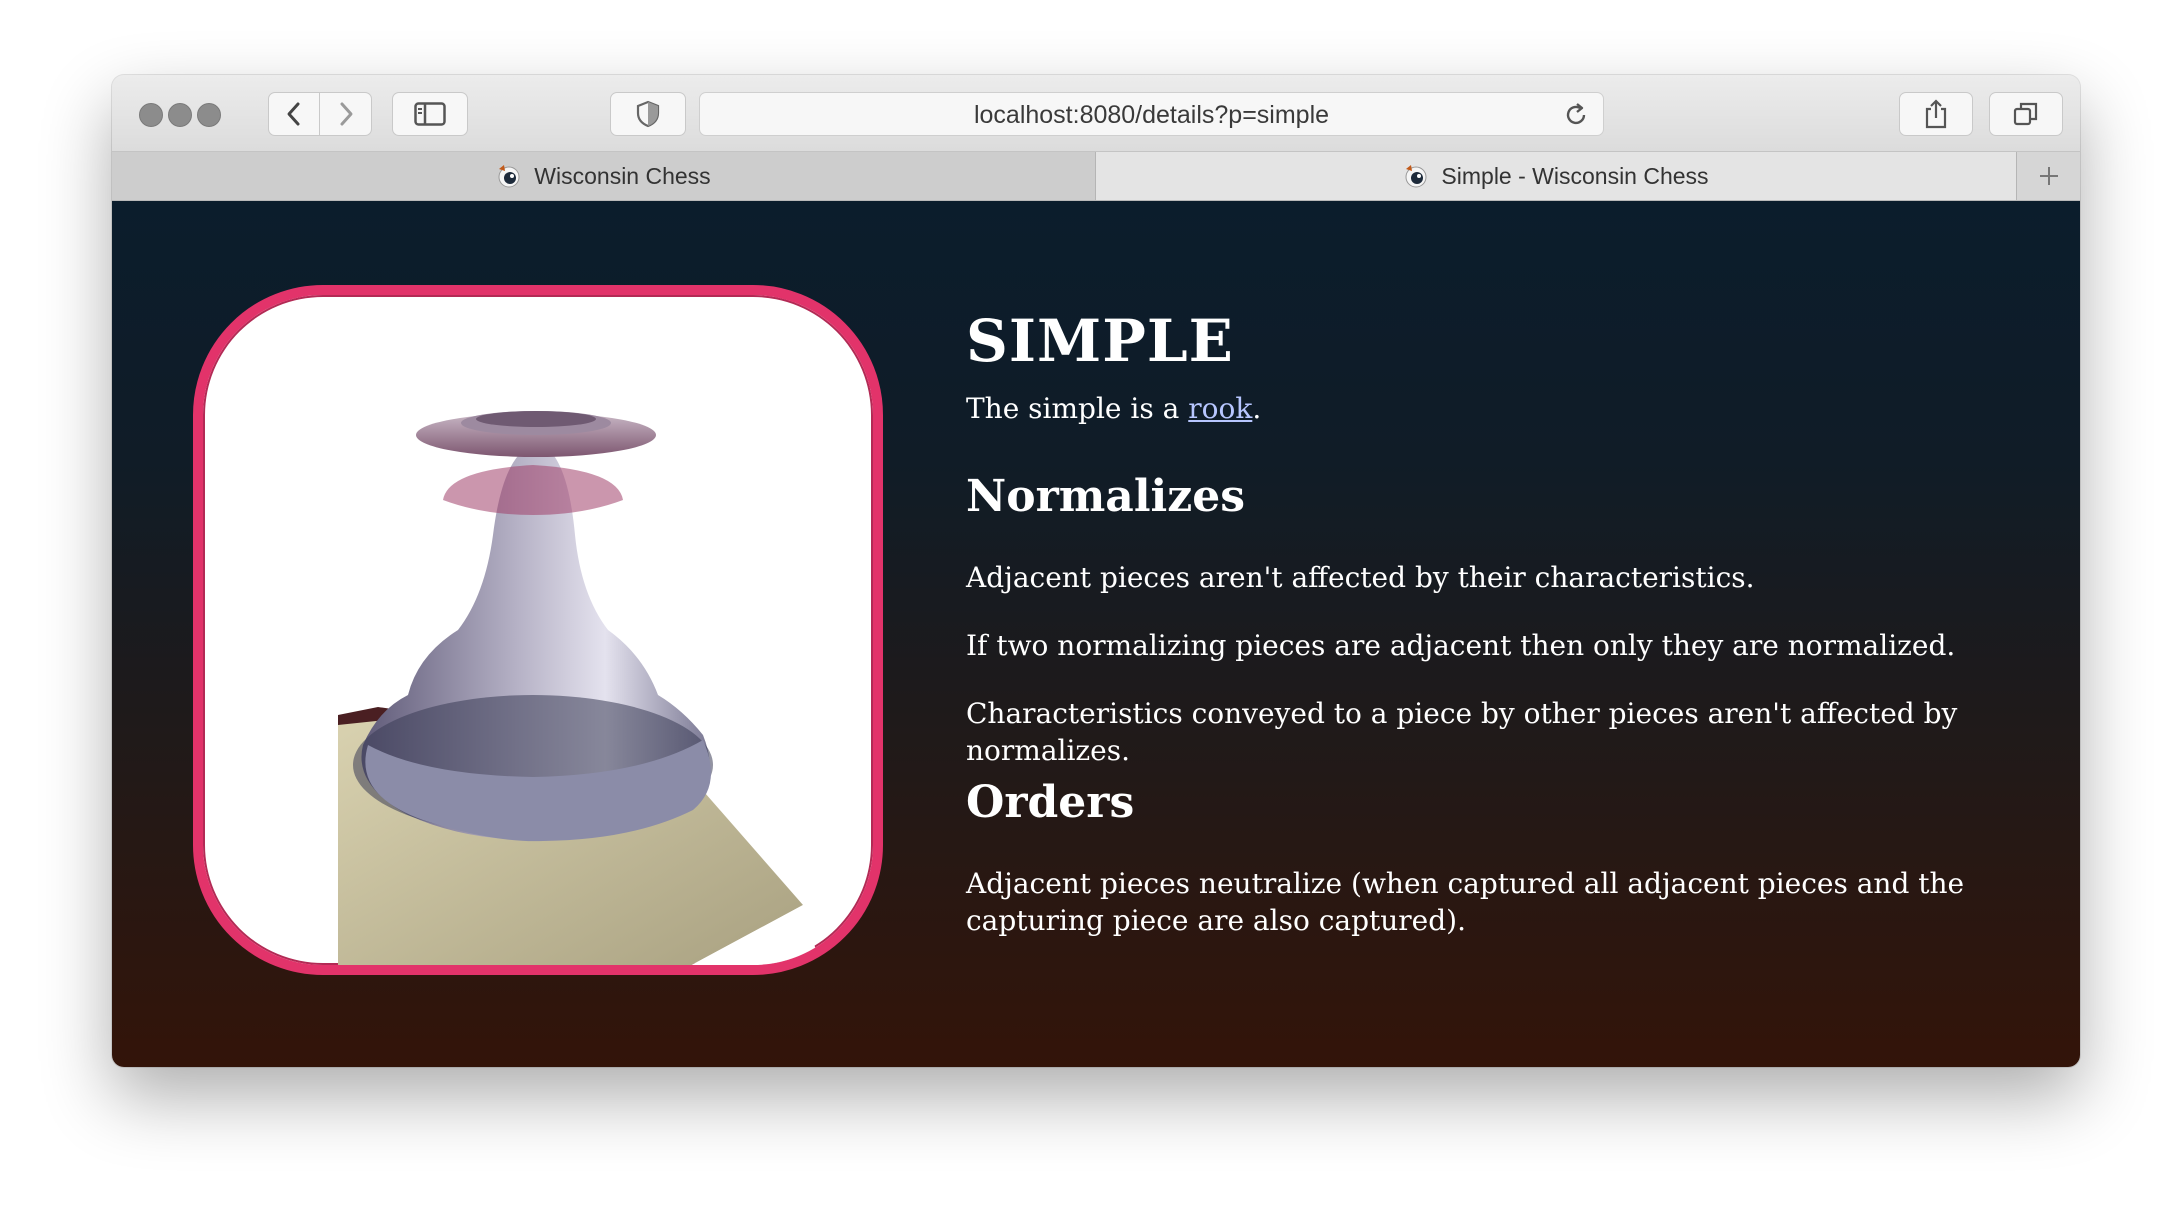  What do you see at coordinates (1100, 341) in the screenshot?
I see `page-title: SIMPLE` at bounding box center [1100, 341].